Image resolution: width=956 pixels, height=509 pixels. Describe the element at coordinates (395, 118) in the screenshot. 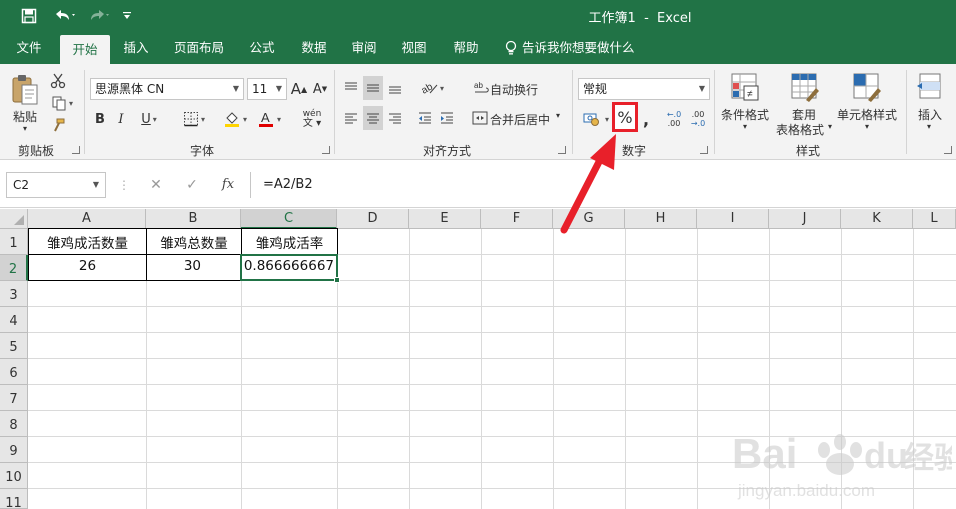

I see `align-right-icon` at that location.